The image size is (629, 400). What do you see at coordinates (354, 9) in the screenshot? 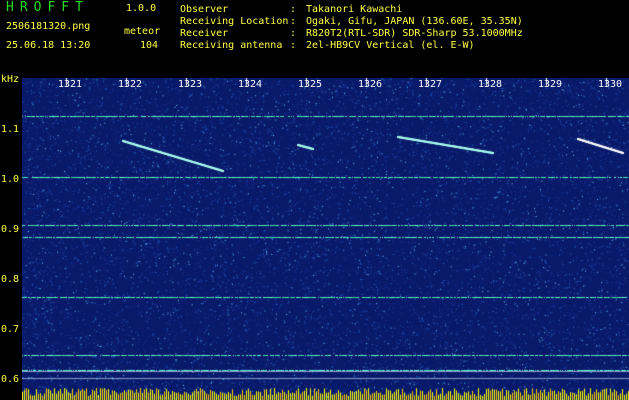
I see `observer-value: Takanori Kawachi` at bounding box center [354, 9].